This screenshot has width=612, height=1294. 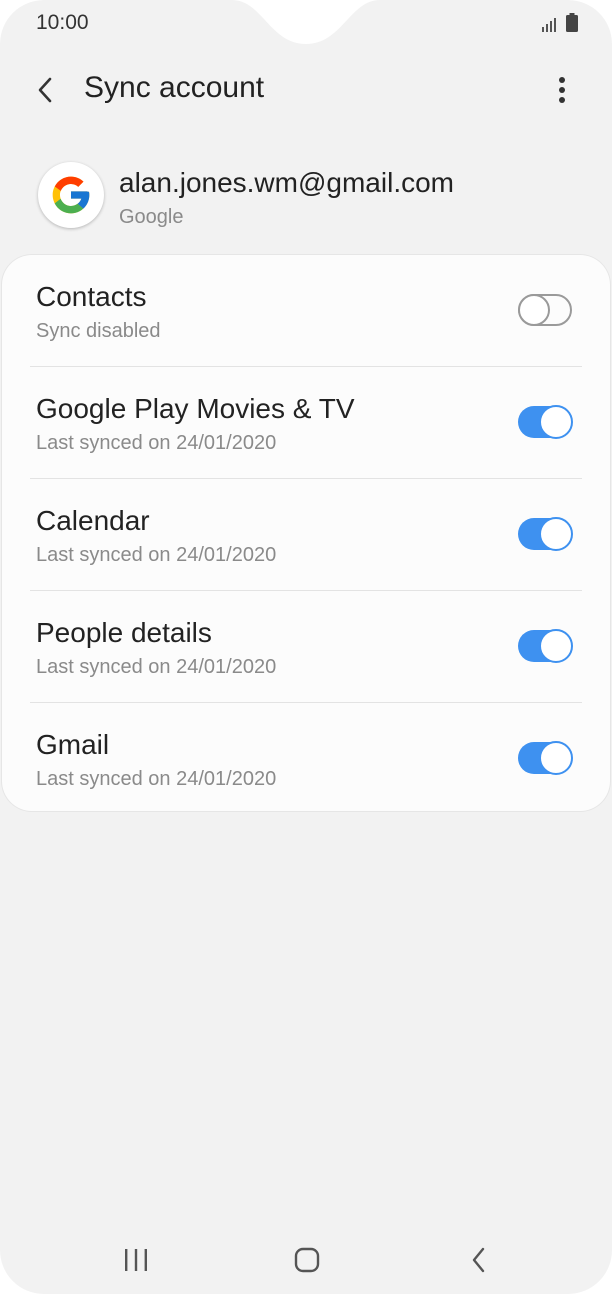 What do you see at coordinates (73, 744) in the screenshot?
I see `sync-item-title: Gmail` at bounding box center [73, 744].